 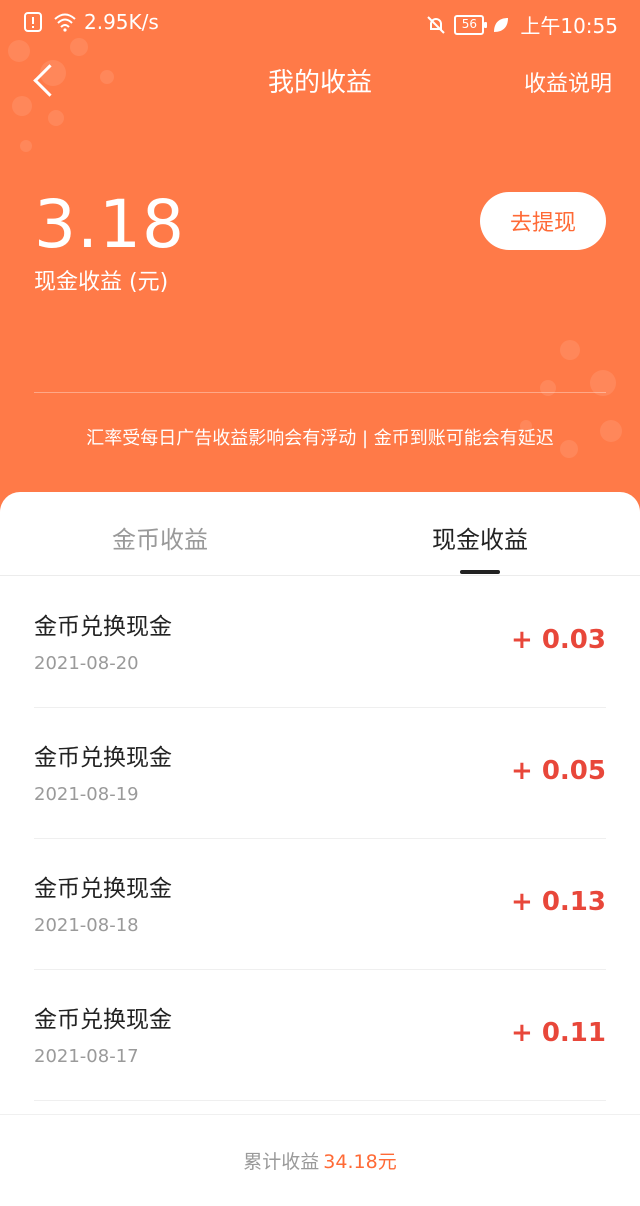 What do you see at coordinates (320, 22) in the screenshot?
I see `status-bar: 2.95K/s 56 上午10:55` at bounding box center [320, 22].